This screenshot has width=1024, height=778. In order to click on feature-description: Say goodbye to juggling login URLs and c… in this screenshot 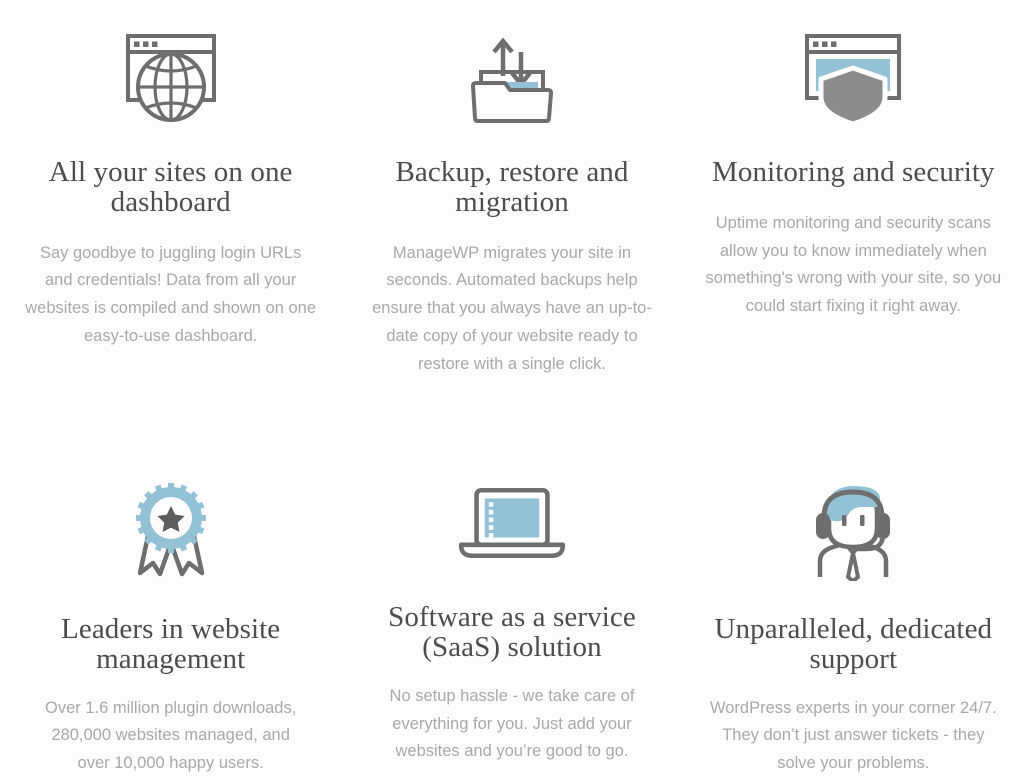, I will do `click(171, 294)`.